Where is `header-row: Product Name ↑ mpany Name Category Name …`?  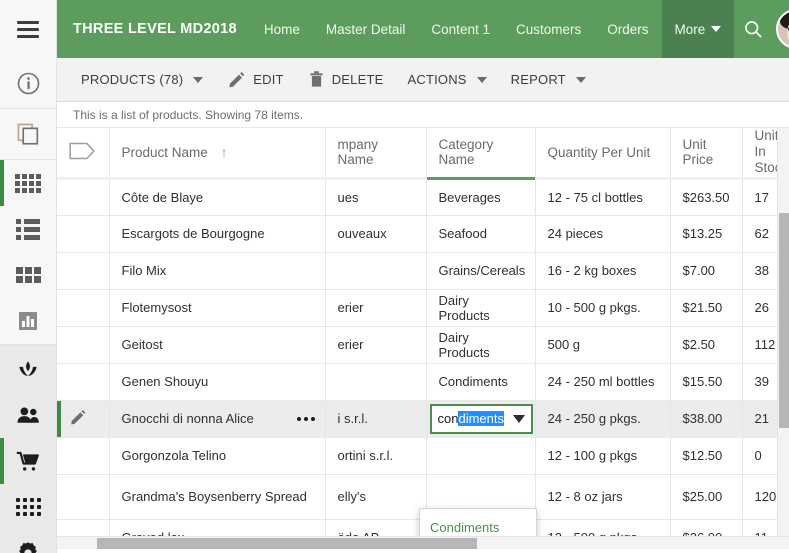
header-row: Product Name ↑ mpany Name Category Name … is located at coordinates (423, 154).